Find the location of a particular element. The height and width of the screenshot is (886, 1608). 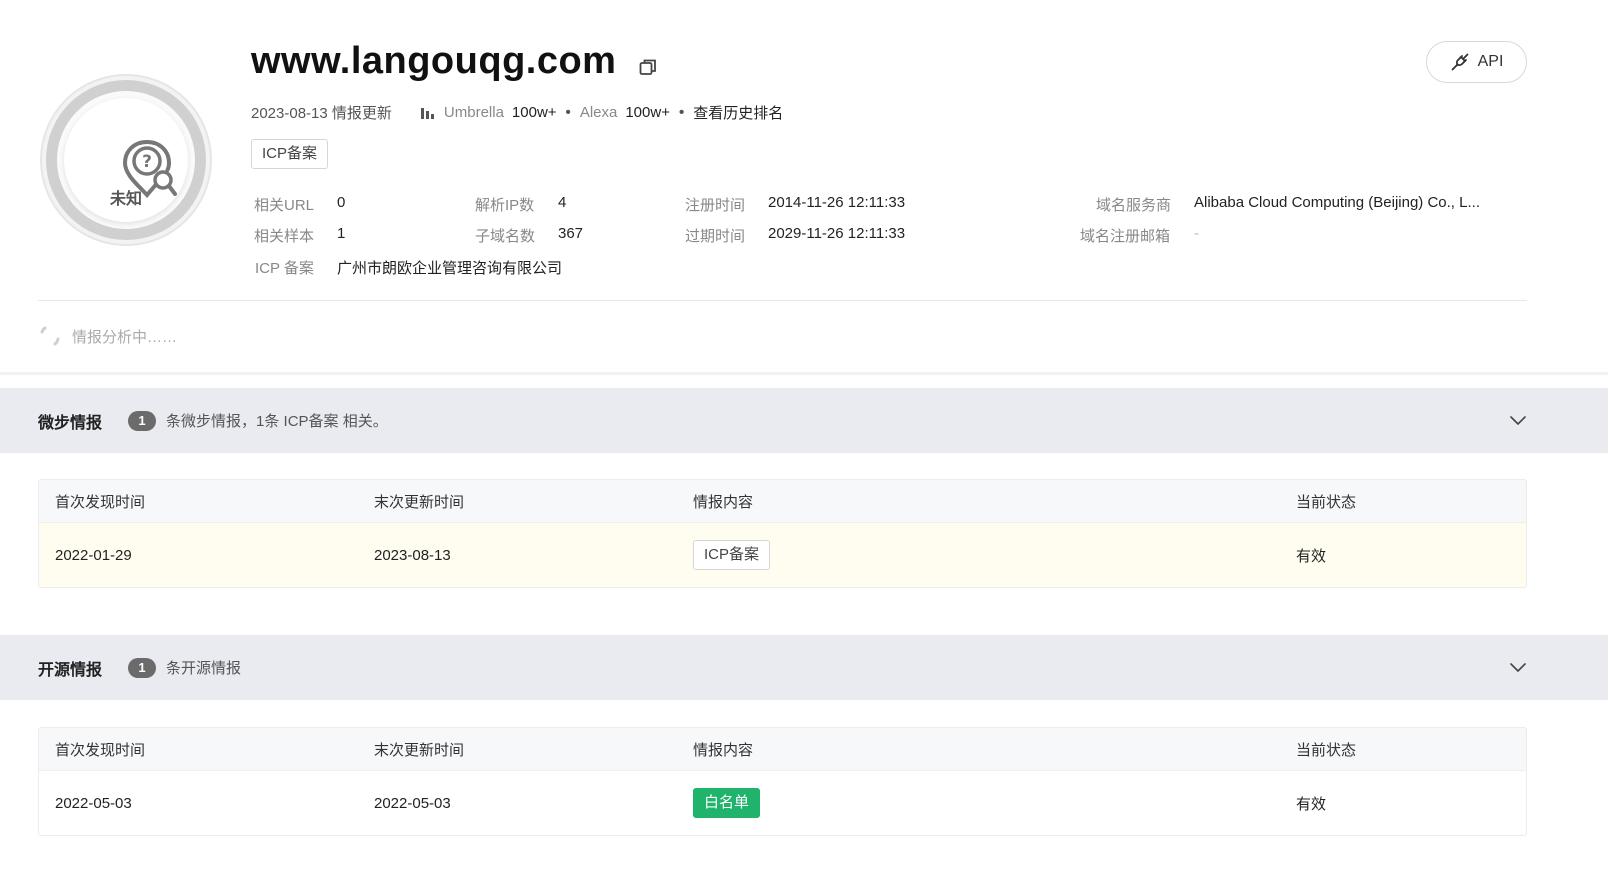

api-button-label: API is located at coordinates (1490, 61).